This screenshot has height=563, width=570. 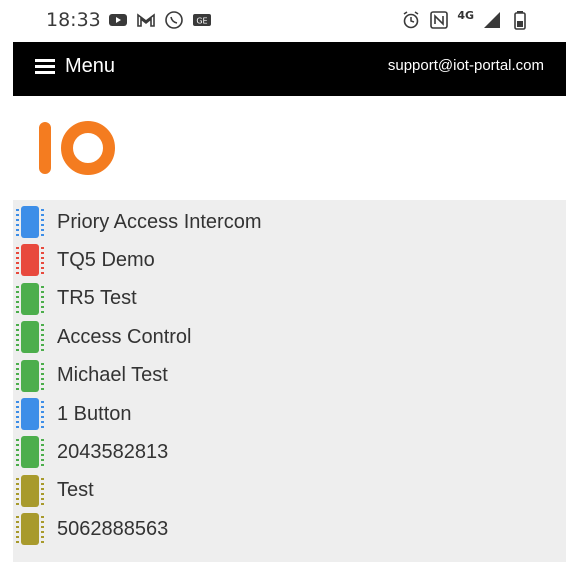 What do you see at coordinates (97, 298) in the screenshot?
I see `device-name: TR5 Test` at bounding box center [97, 298].